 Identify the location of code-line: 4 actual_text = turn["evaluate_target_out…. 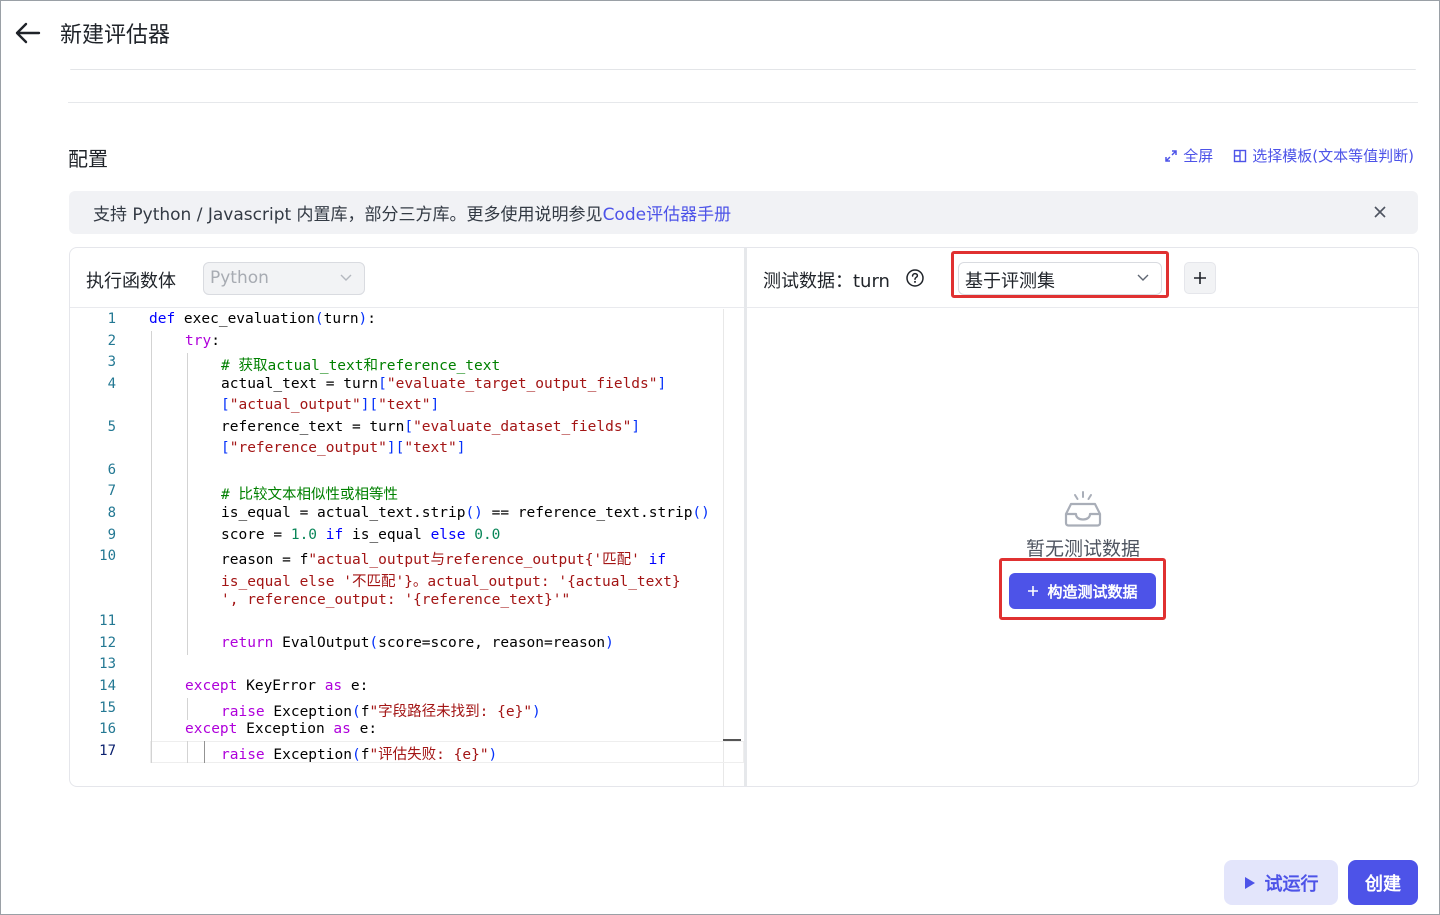
(387, 384).